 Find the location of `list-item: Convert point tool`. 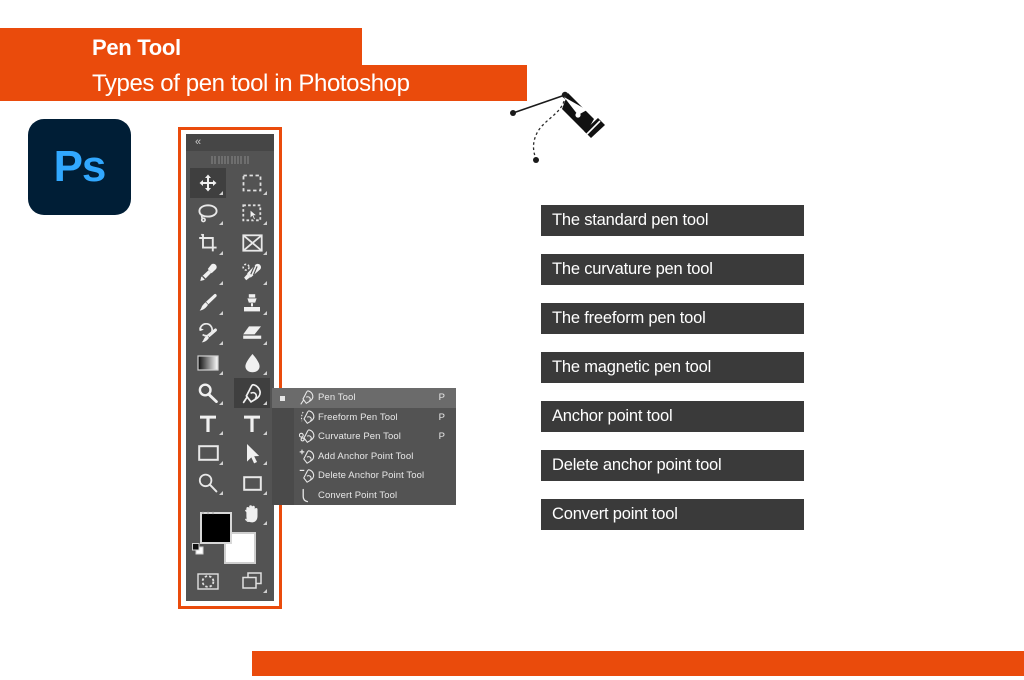

list-item: Convert point tool is located at coordinates (672, 514).